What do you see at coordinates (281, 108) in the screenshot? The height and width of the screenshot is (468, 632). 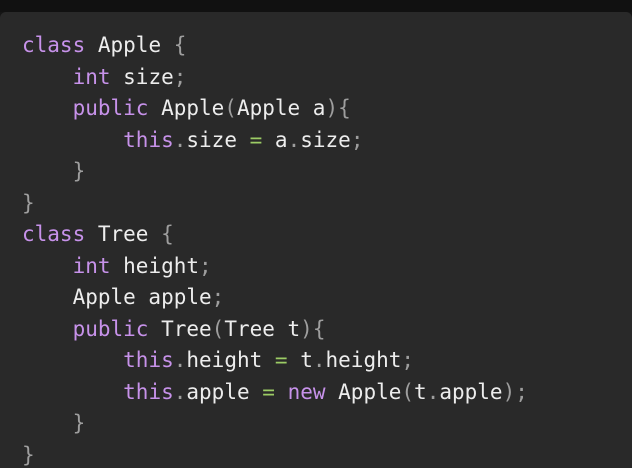 I see `identifier-token: Apple a` at bounding box center [281, 108].